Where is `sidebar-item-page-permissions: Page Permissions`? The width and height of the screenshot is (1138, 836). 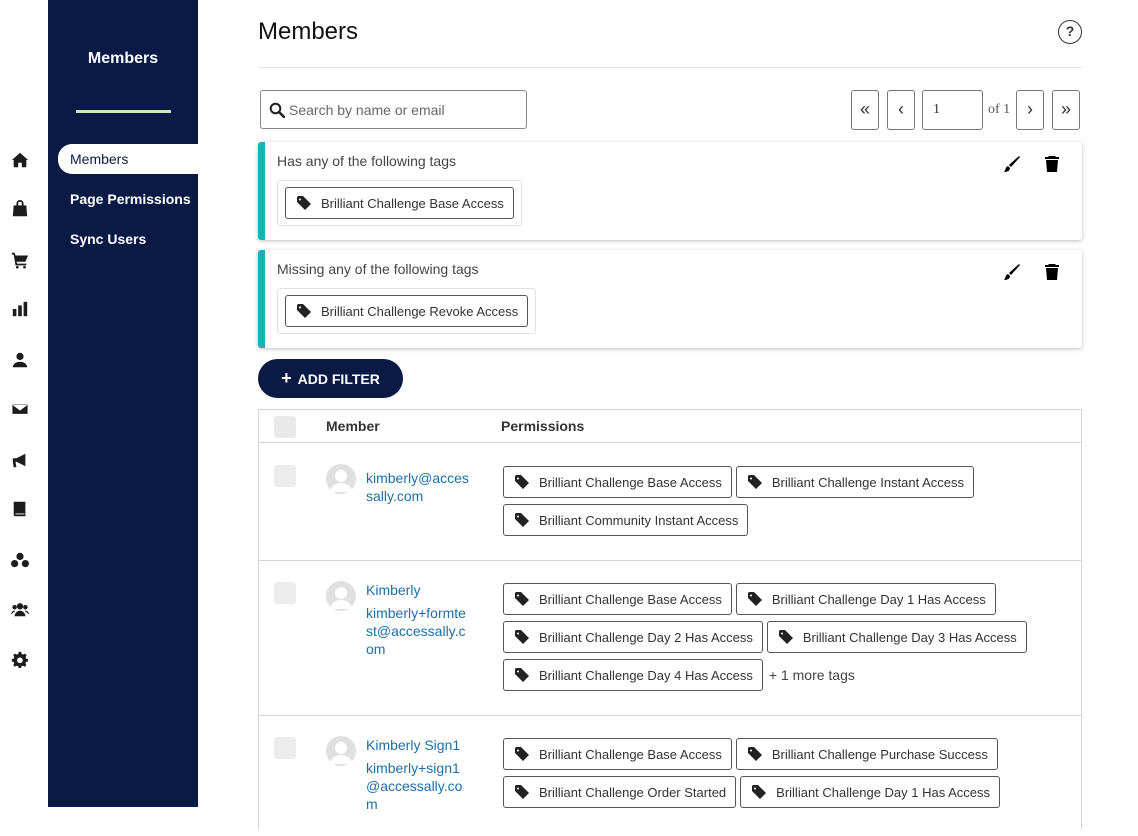 sidebar-item-page-permissions: Page Permissions is located at coordinates (128, 199).